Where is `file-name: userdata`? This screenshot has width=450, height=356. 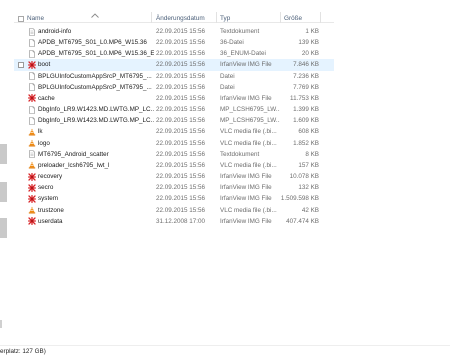 file-name: userdata is located at coordinates (96, 221).